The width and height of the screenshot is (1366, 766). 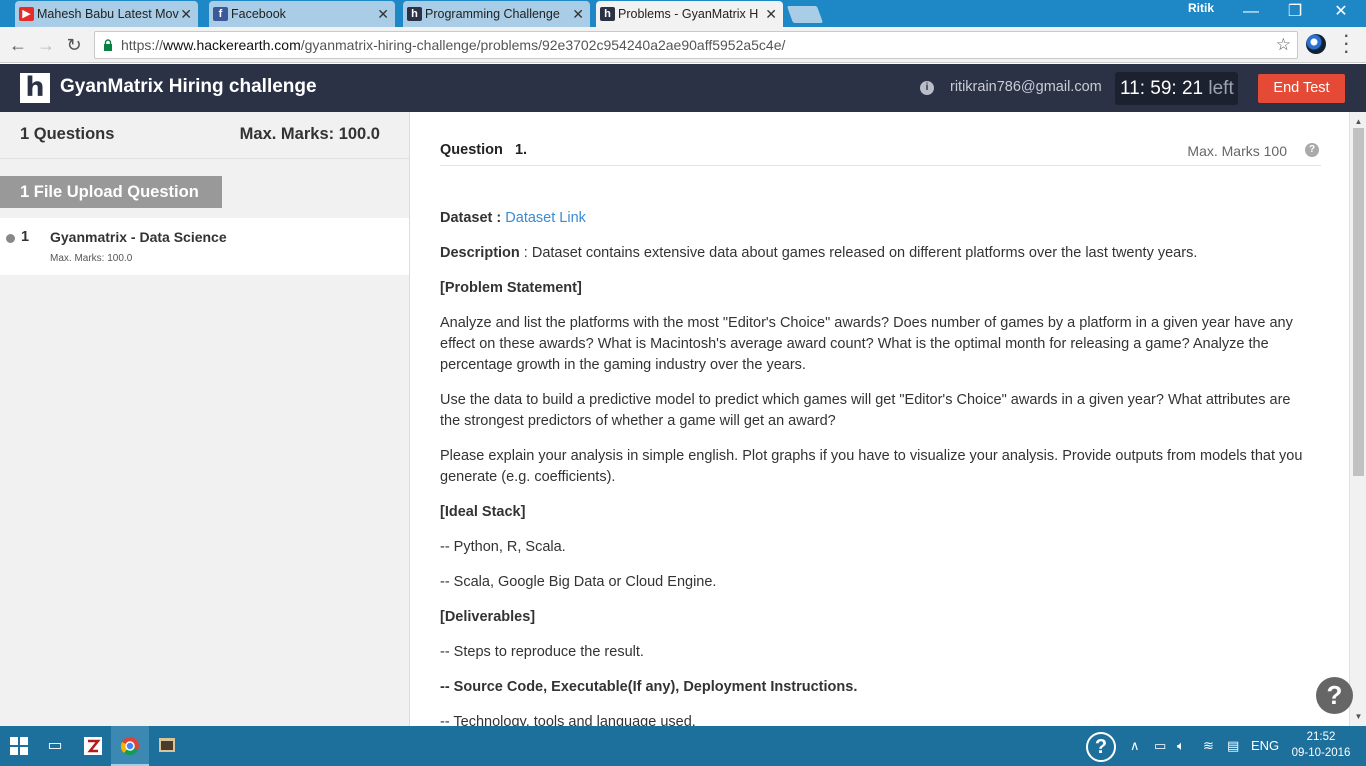 I want to click on deliverable-item-3: -- Technology, tools and language used., so click(x=568, y=720).